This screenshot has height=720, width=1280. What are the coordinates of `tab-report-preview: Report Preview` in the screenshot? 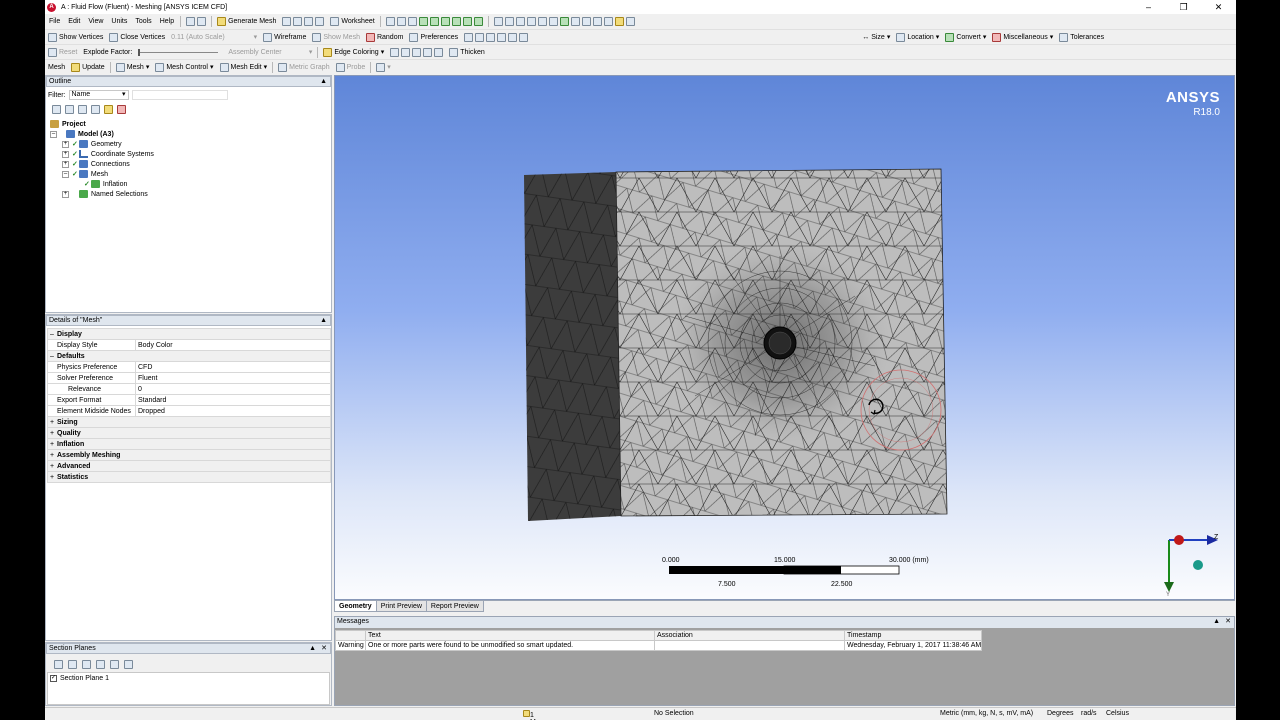 It's located at (454, 606).